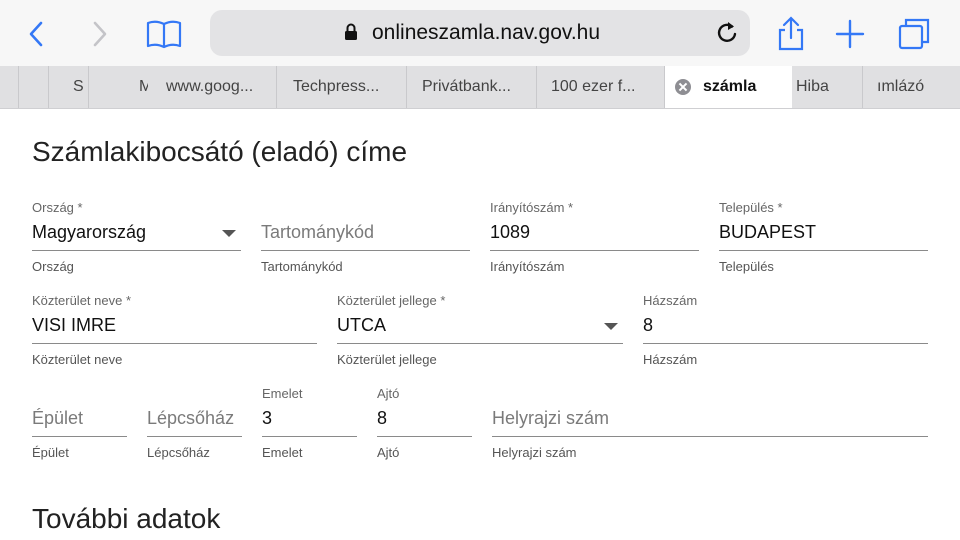 This screenshot has height=540, width=960. Describe the element at coordinates (118, 87) in the screenshot. I see `tab-m: M` at that location.